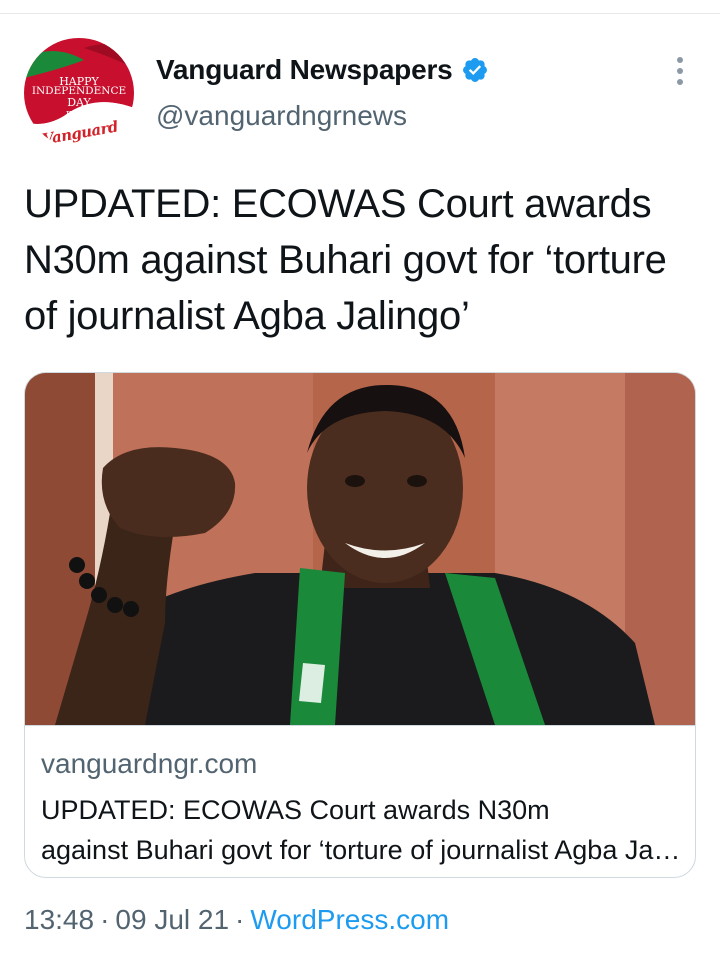 The width and height of the screenshot is (720, 964). I want to click on display-name: Vanguard Newspapers, so click(304, 70).